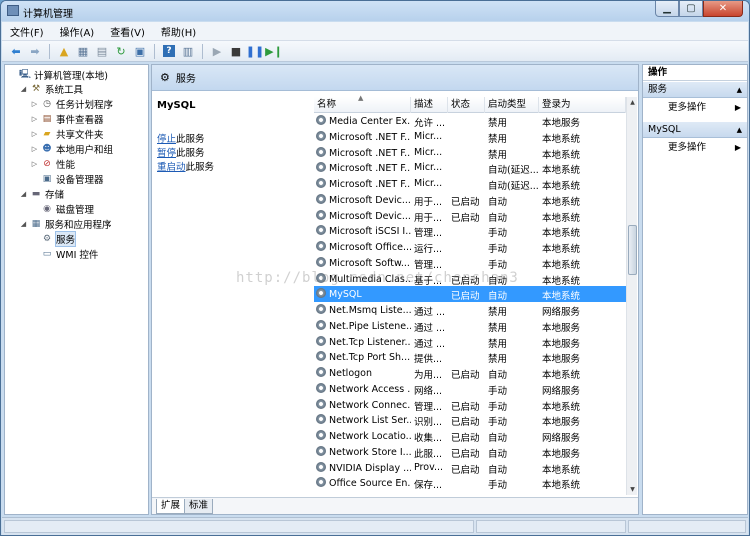 Image resolution: width=750 pixels, height=536 pixels. Describe the element at coordinates (470, 420) in the screenshot. I see `service-row: Network List Ser... 识别... 已启动 手动 本地服务` at that location.